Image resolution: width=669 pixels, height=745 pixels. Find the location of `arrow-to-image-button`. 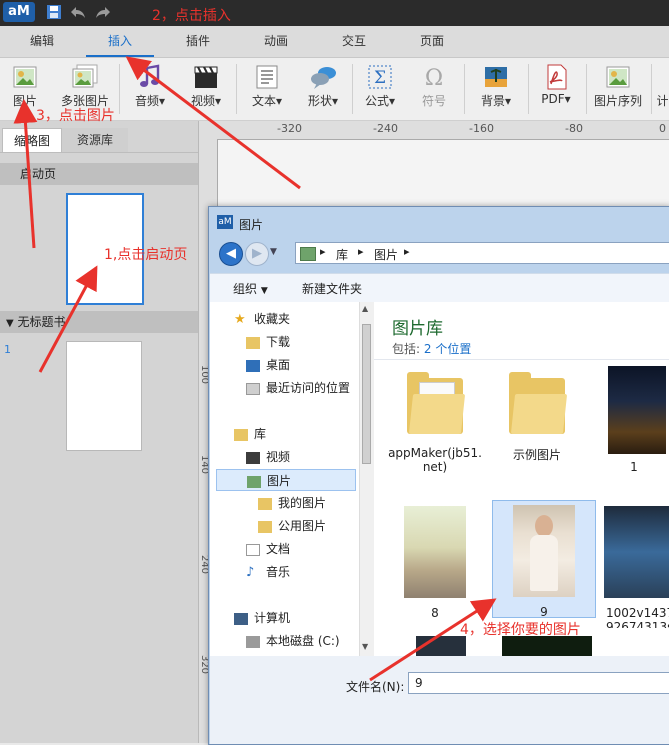

arrow-to-image-button is located at coordinates (25, 174).